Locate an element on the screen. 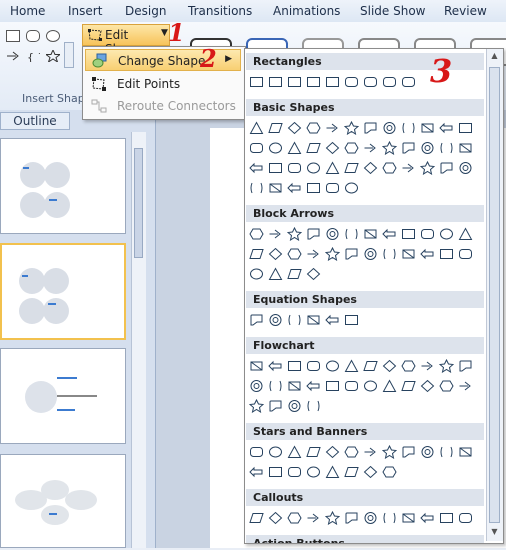  rounded-rectangle-shape-thumb is located at coordinates (33, 36).